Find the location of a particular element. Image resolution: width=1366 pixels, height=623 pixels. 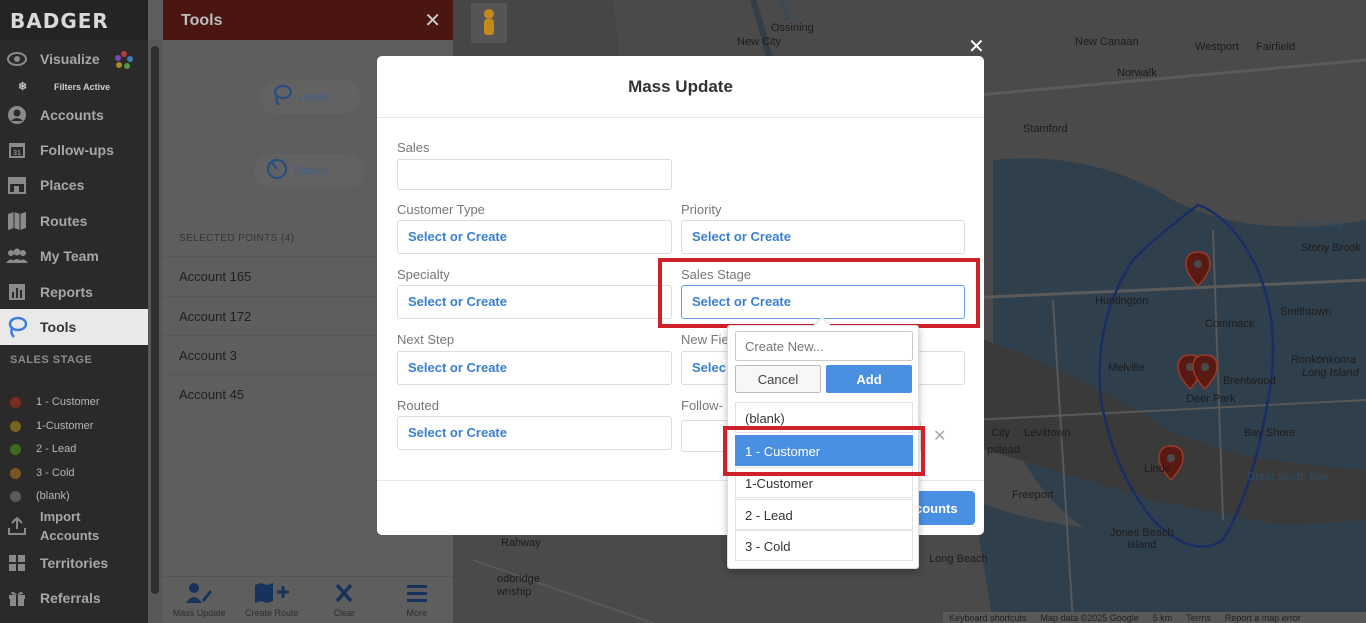

create-route-button: Create Route is located at coordinates (272, 600).